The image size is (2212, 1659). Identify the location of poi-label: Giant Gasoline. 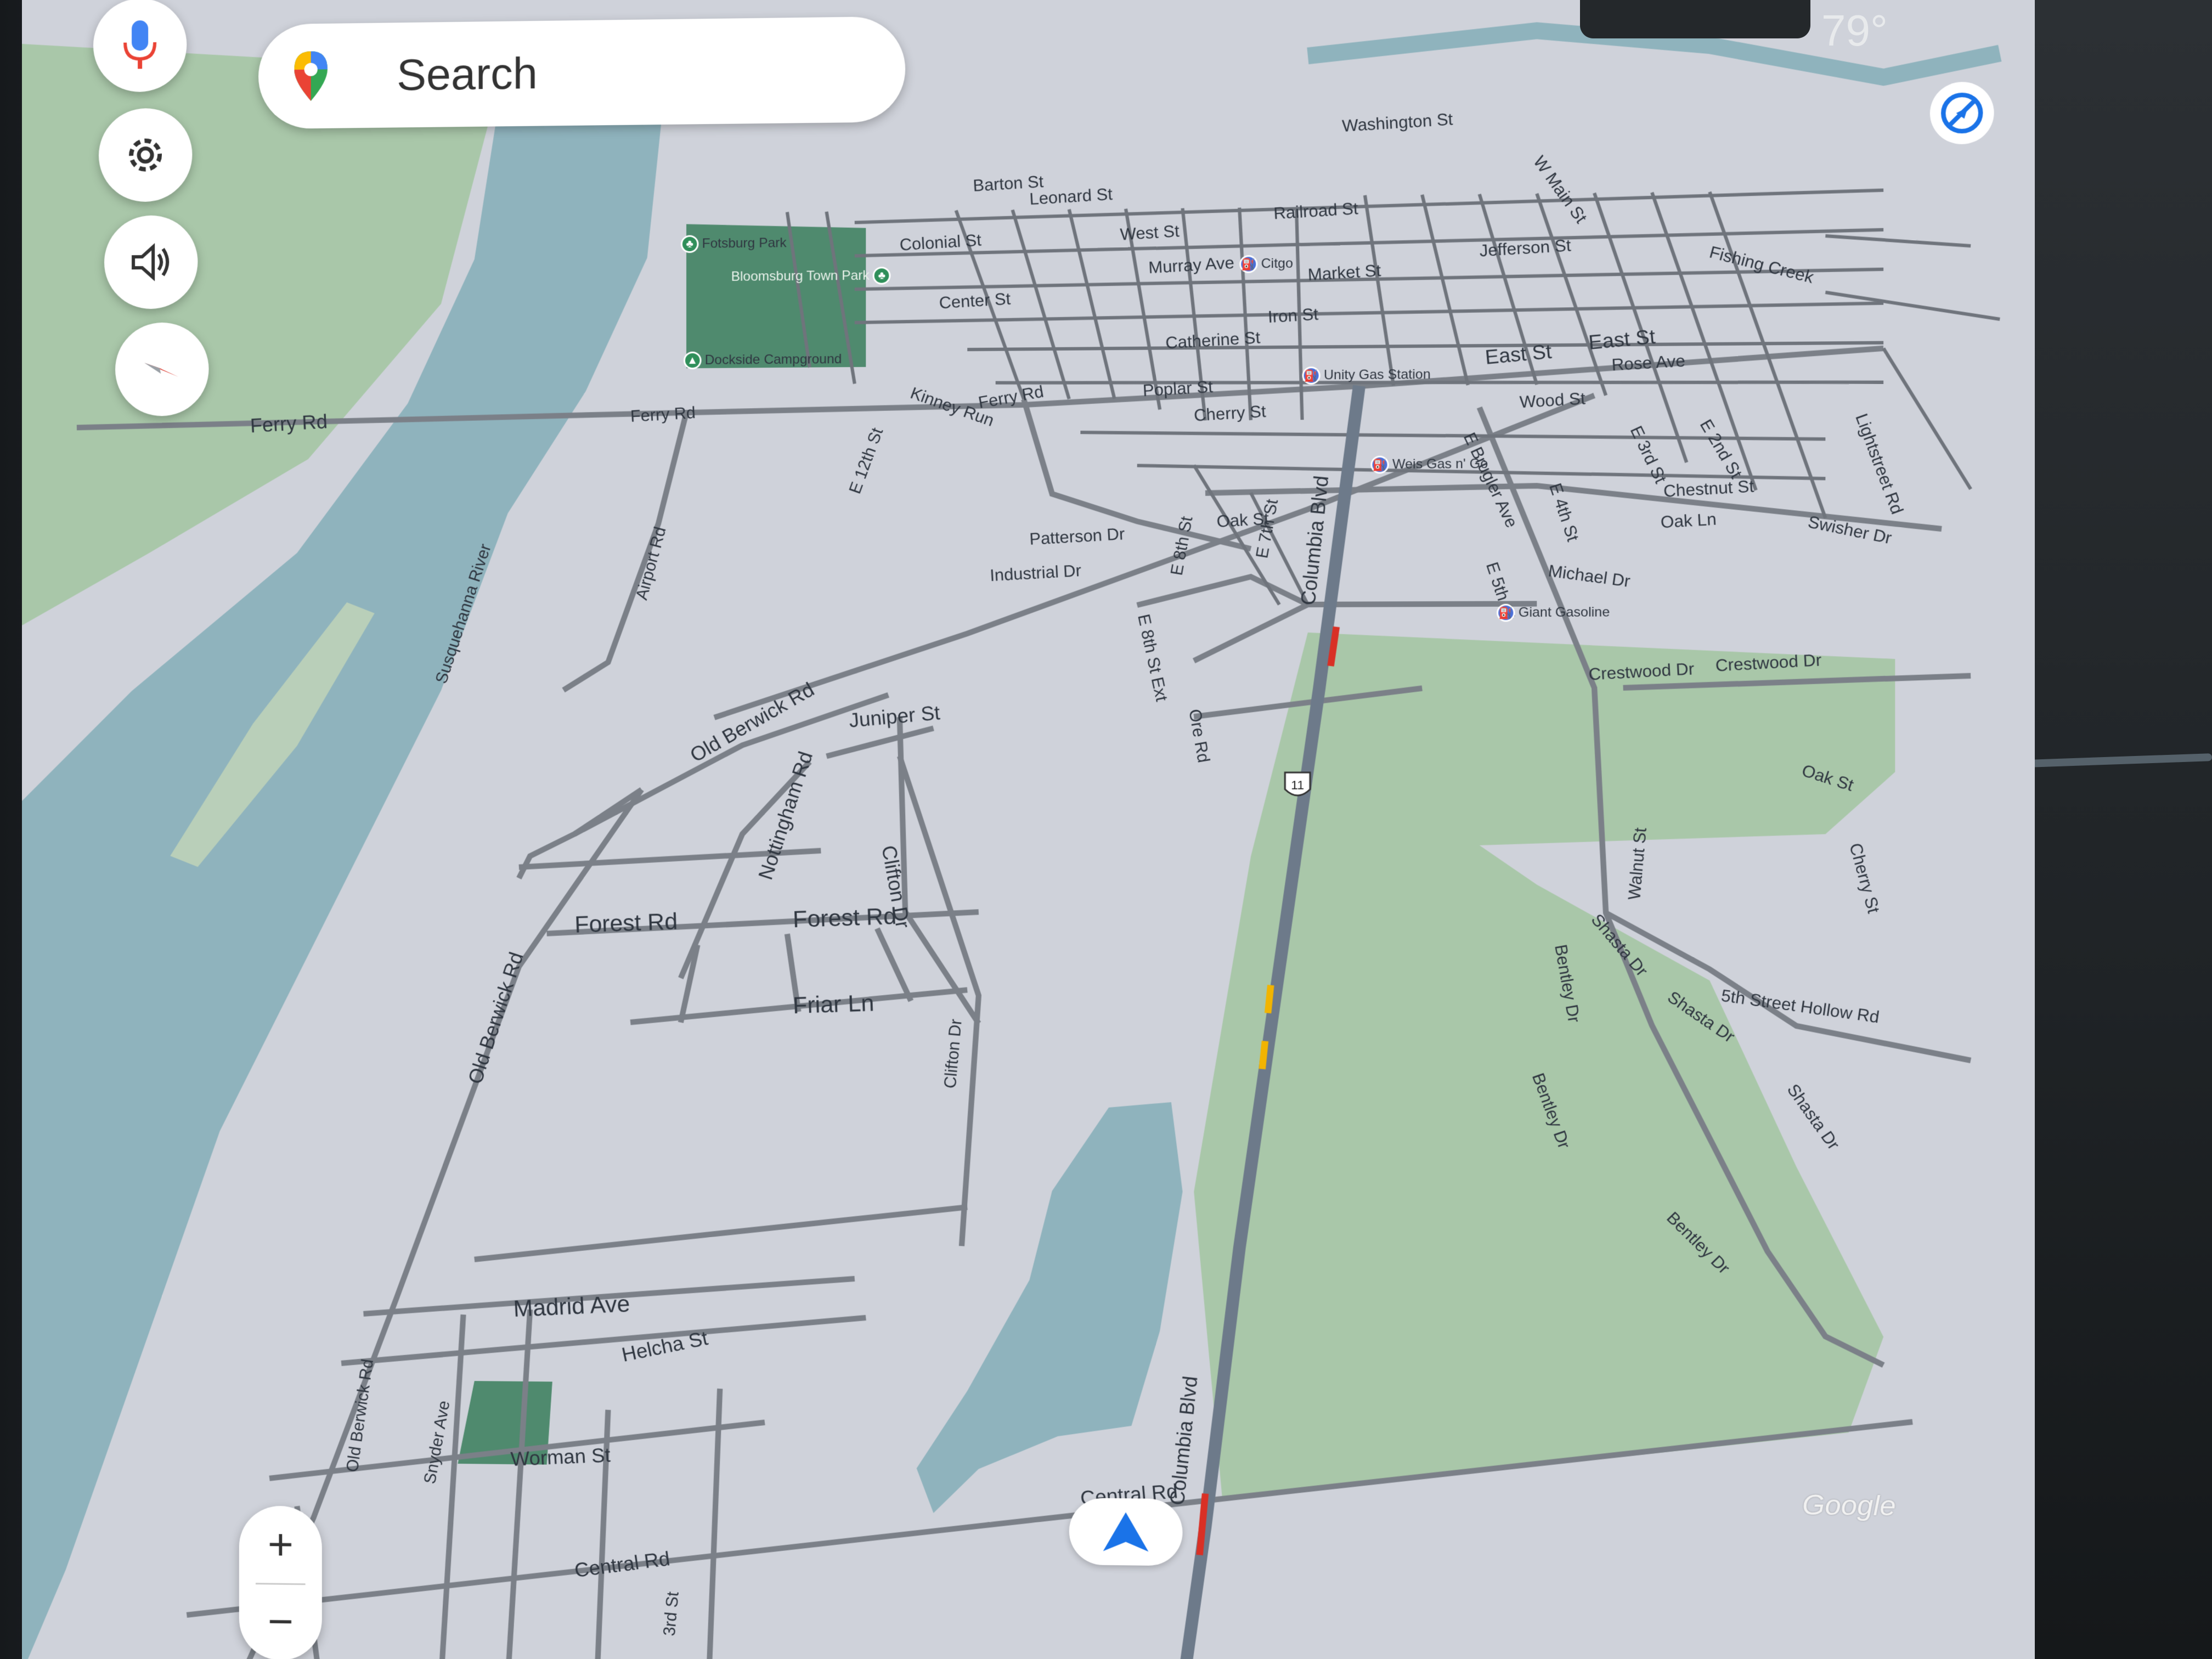
(1564, 612).